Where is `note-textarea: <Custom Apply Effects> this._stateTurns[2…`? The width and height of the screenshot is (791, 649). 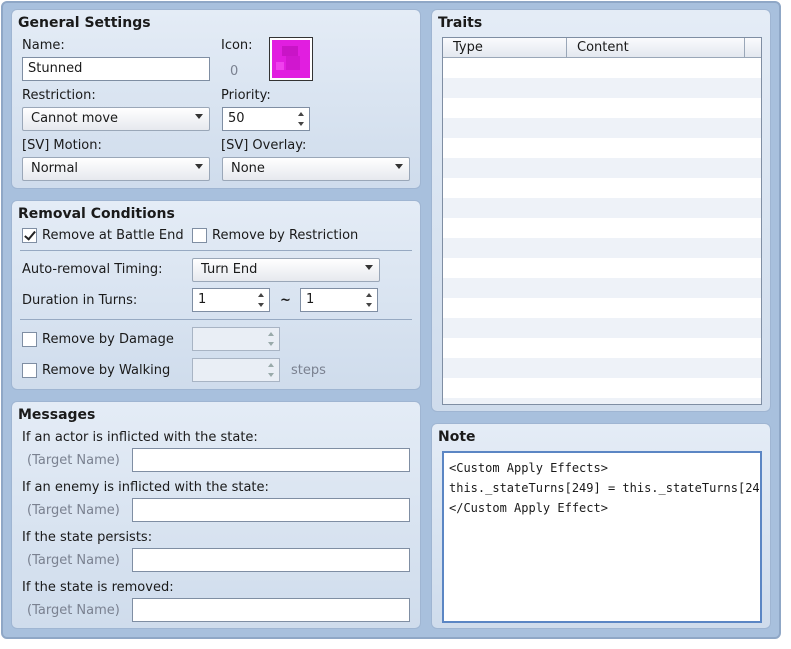 note-textarea: <Custom Apply Effects> this._stateTurns[2… is located at coordinates (602, 537).